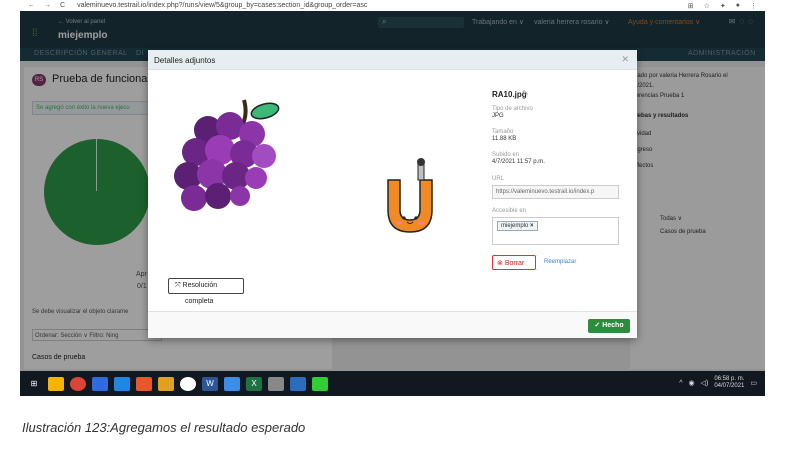 The height and width of the screenshot is (457, 793). Describe the element at coordinates (506, 155) in the screenshot. I see `uploaded-label: Subido en` at that location.